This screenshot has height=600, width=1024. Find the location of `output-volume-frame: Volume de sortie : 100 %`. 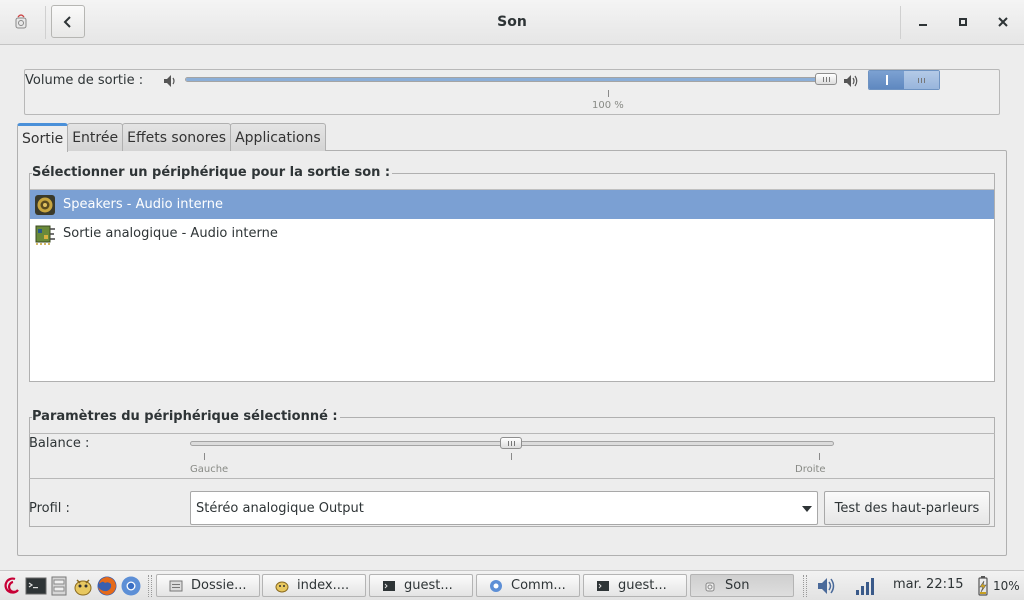

output-volume-frame: Volume de sortie : 100 % is located at coordinates (512, 92).